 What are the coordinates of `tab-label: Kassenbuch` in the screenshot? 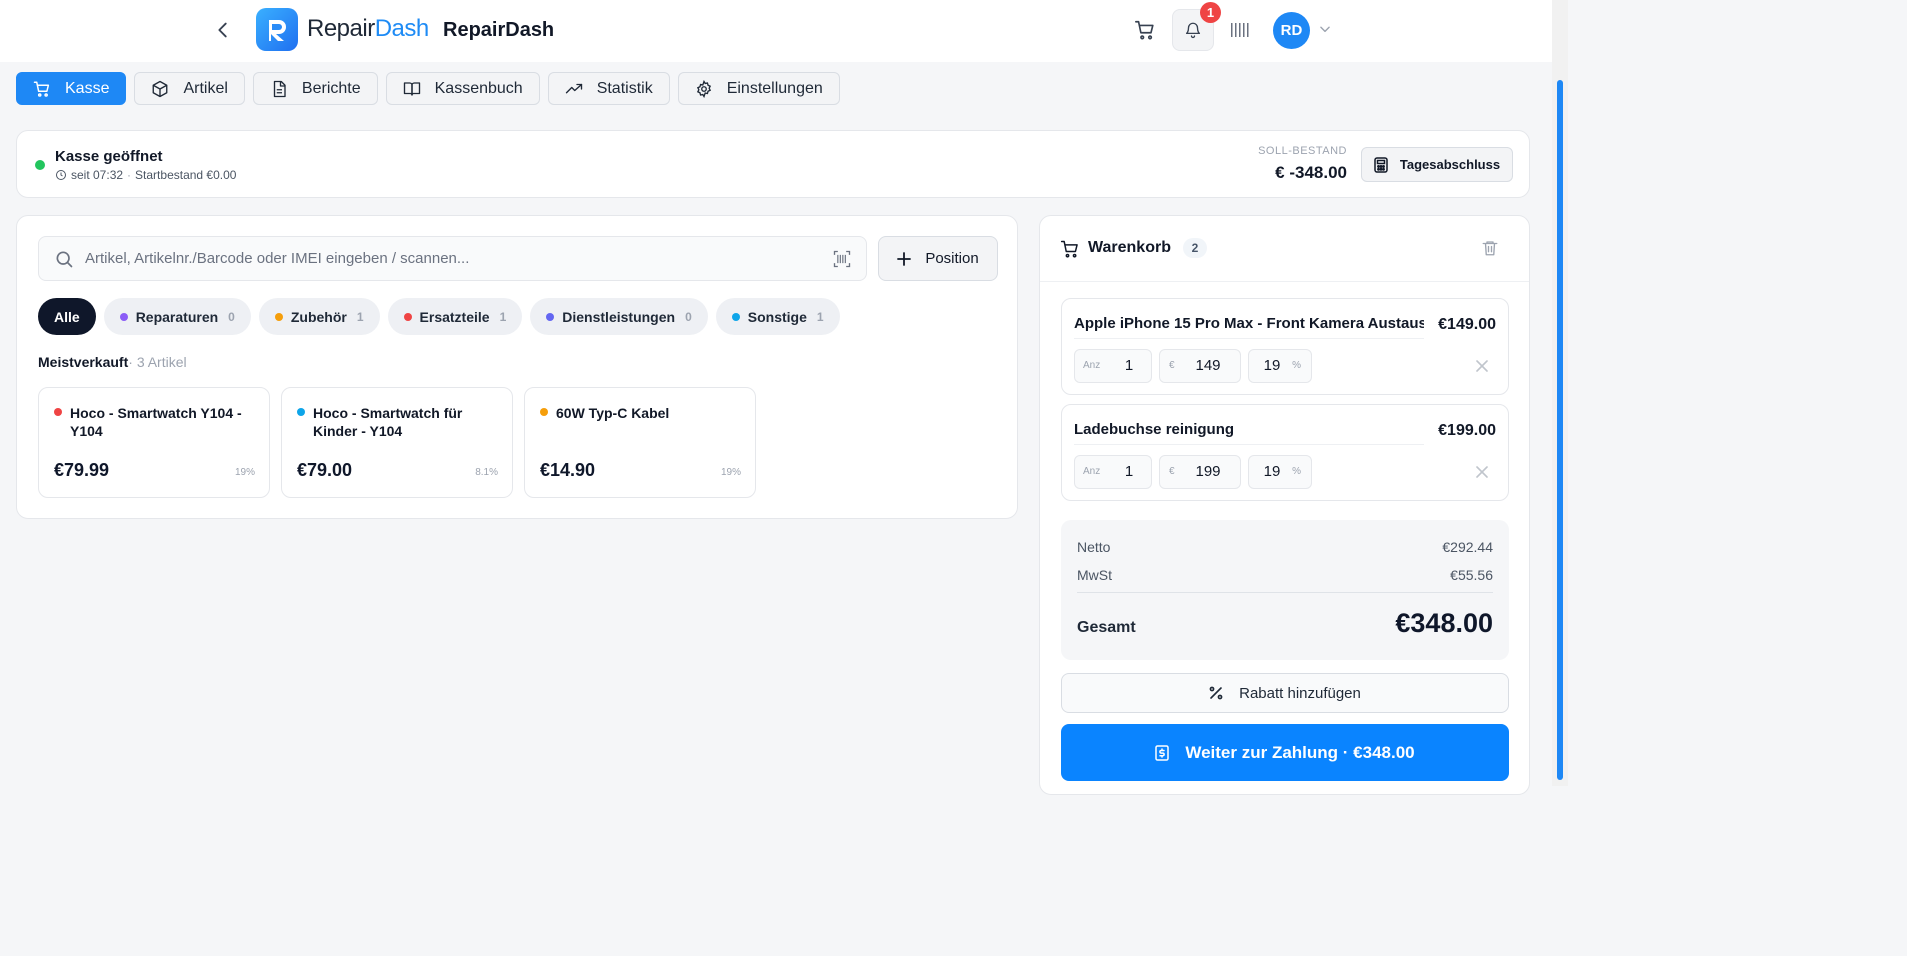 It's located at (478, 88).